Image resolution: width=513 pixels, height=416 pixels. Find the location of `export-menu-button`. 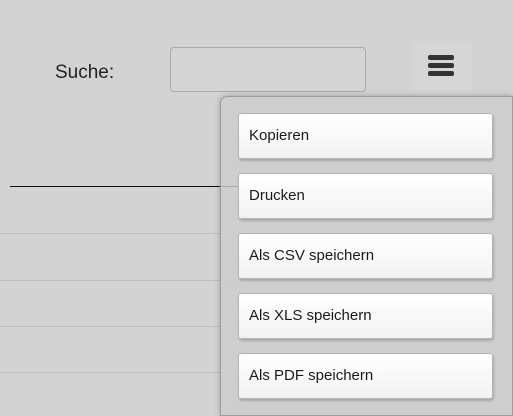

export-menu-button is located at coordinates (442, 66).